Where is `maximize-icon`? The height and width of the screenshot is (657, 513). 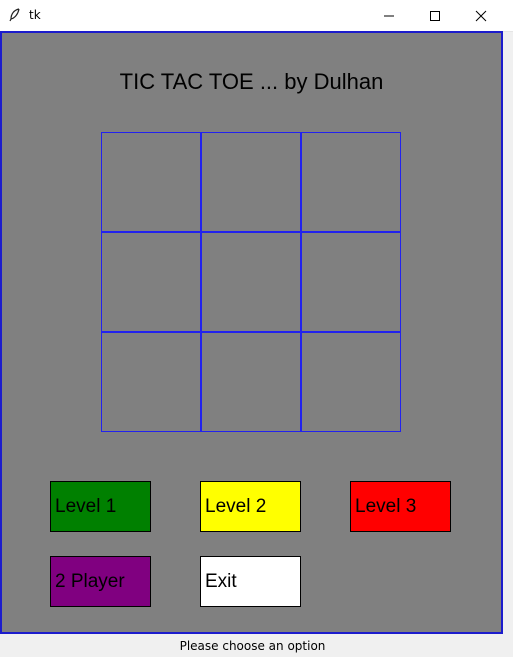 maximize-icon is located at coordinates (435, 15).